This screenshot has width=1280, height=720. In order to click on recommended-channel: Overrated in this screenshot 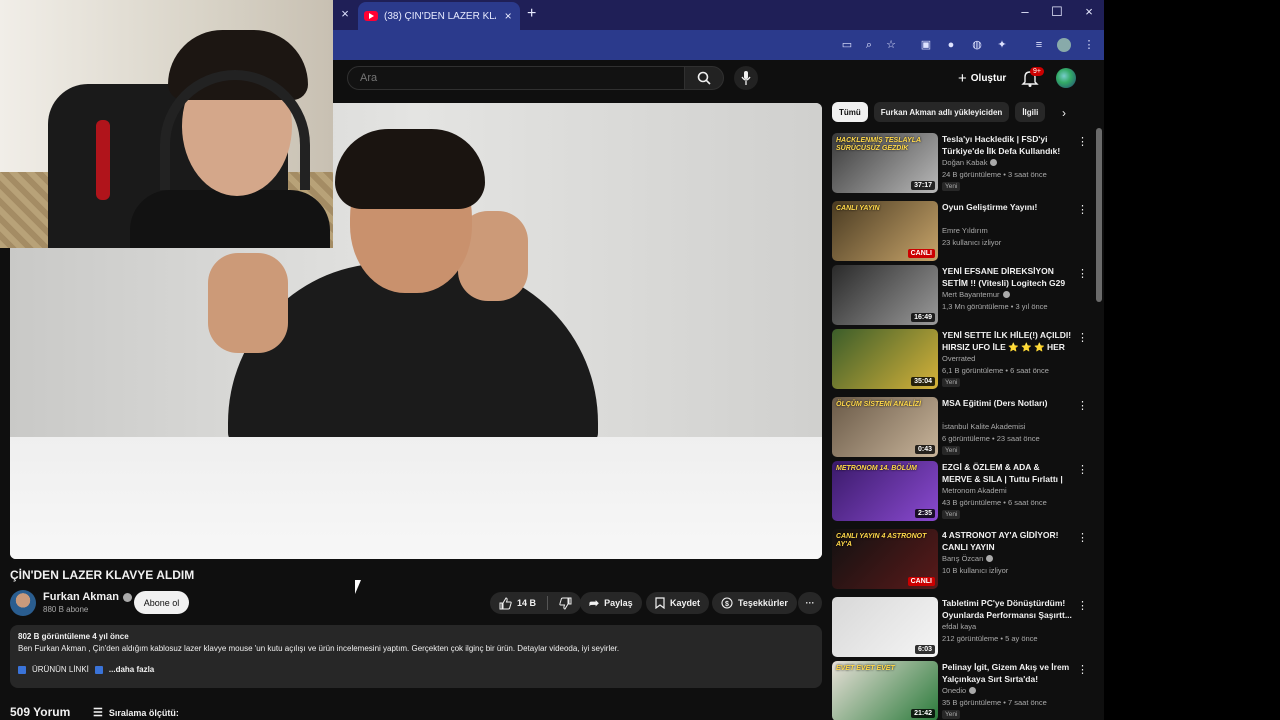, I will do `click(958, 358)`.